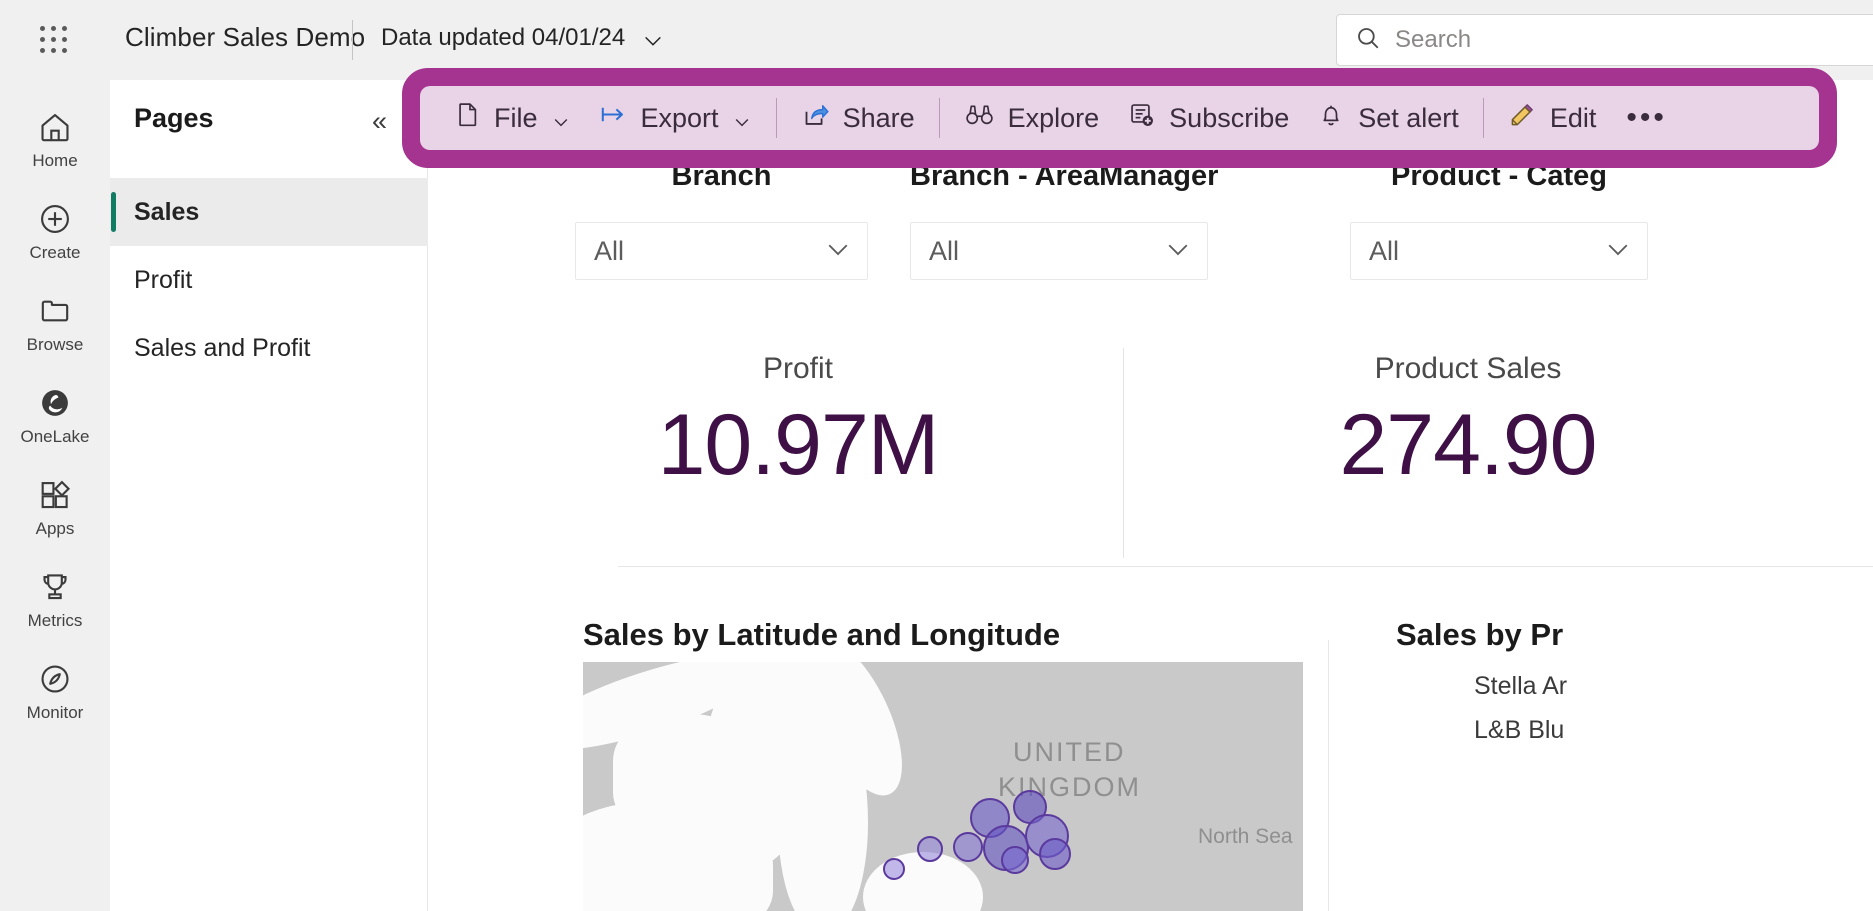 The height and width of the screenshot is (911, 1873). Describe the element at coordinates (1520, 686) in the screenshot. I see `product-list-item: Stella Ar` at that location.